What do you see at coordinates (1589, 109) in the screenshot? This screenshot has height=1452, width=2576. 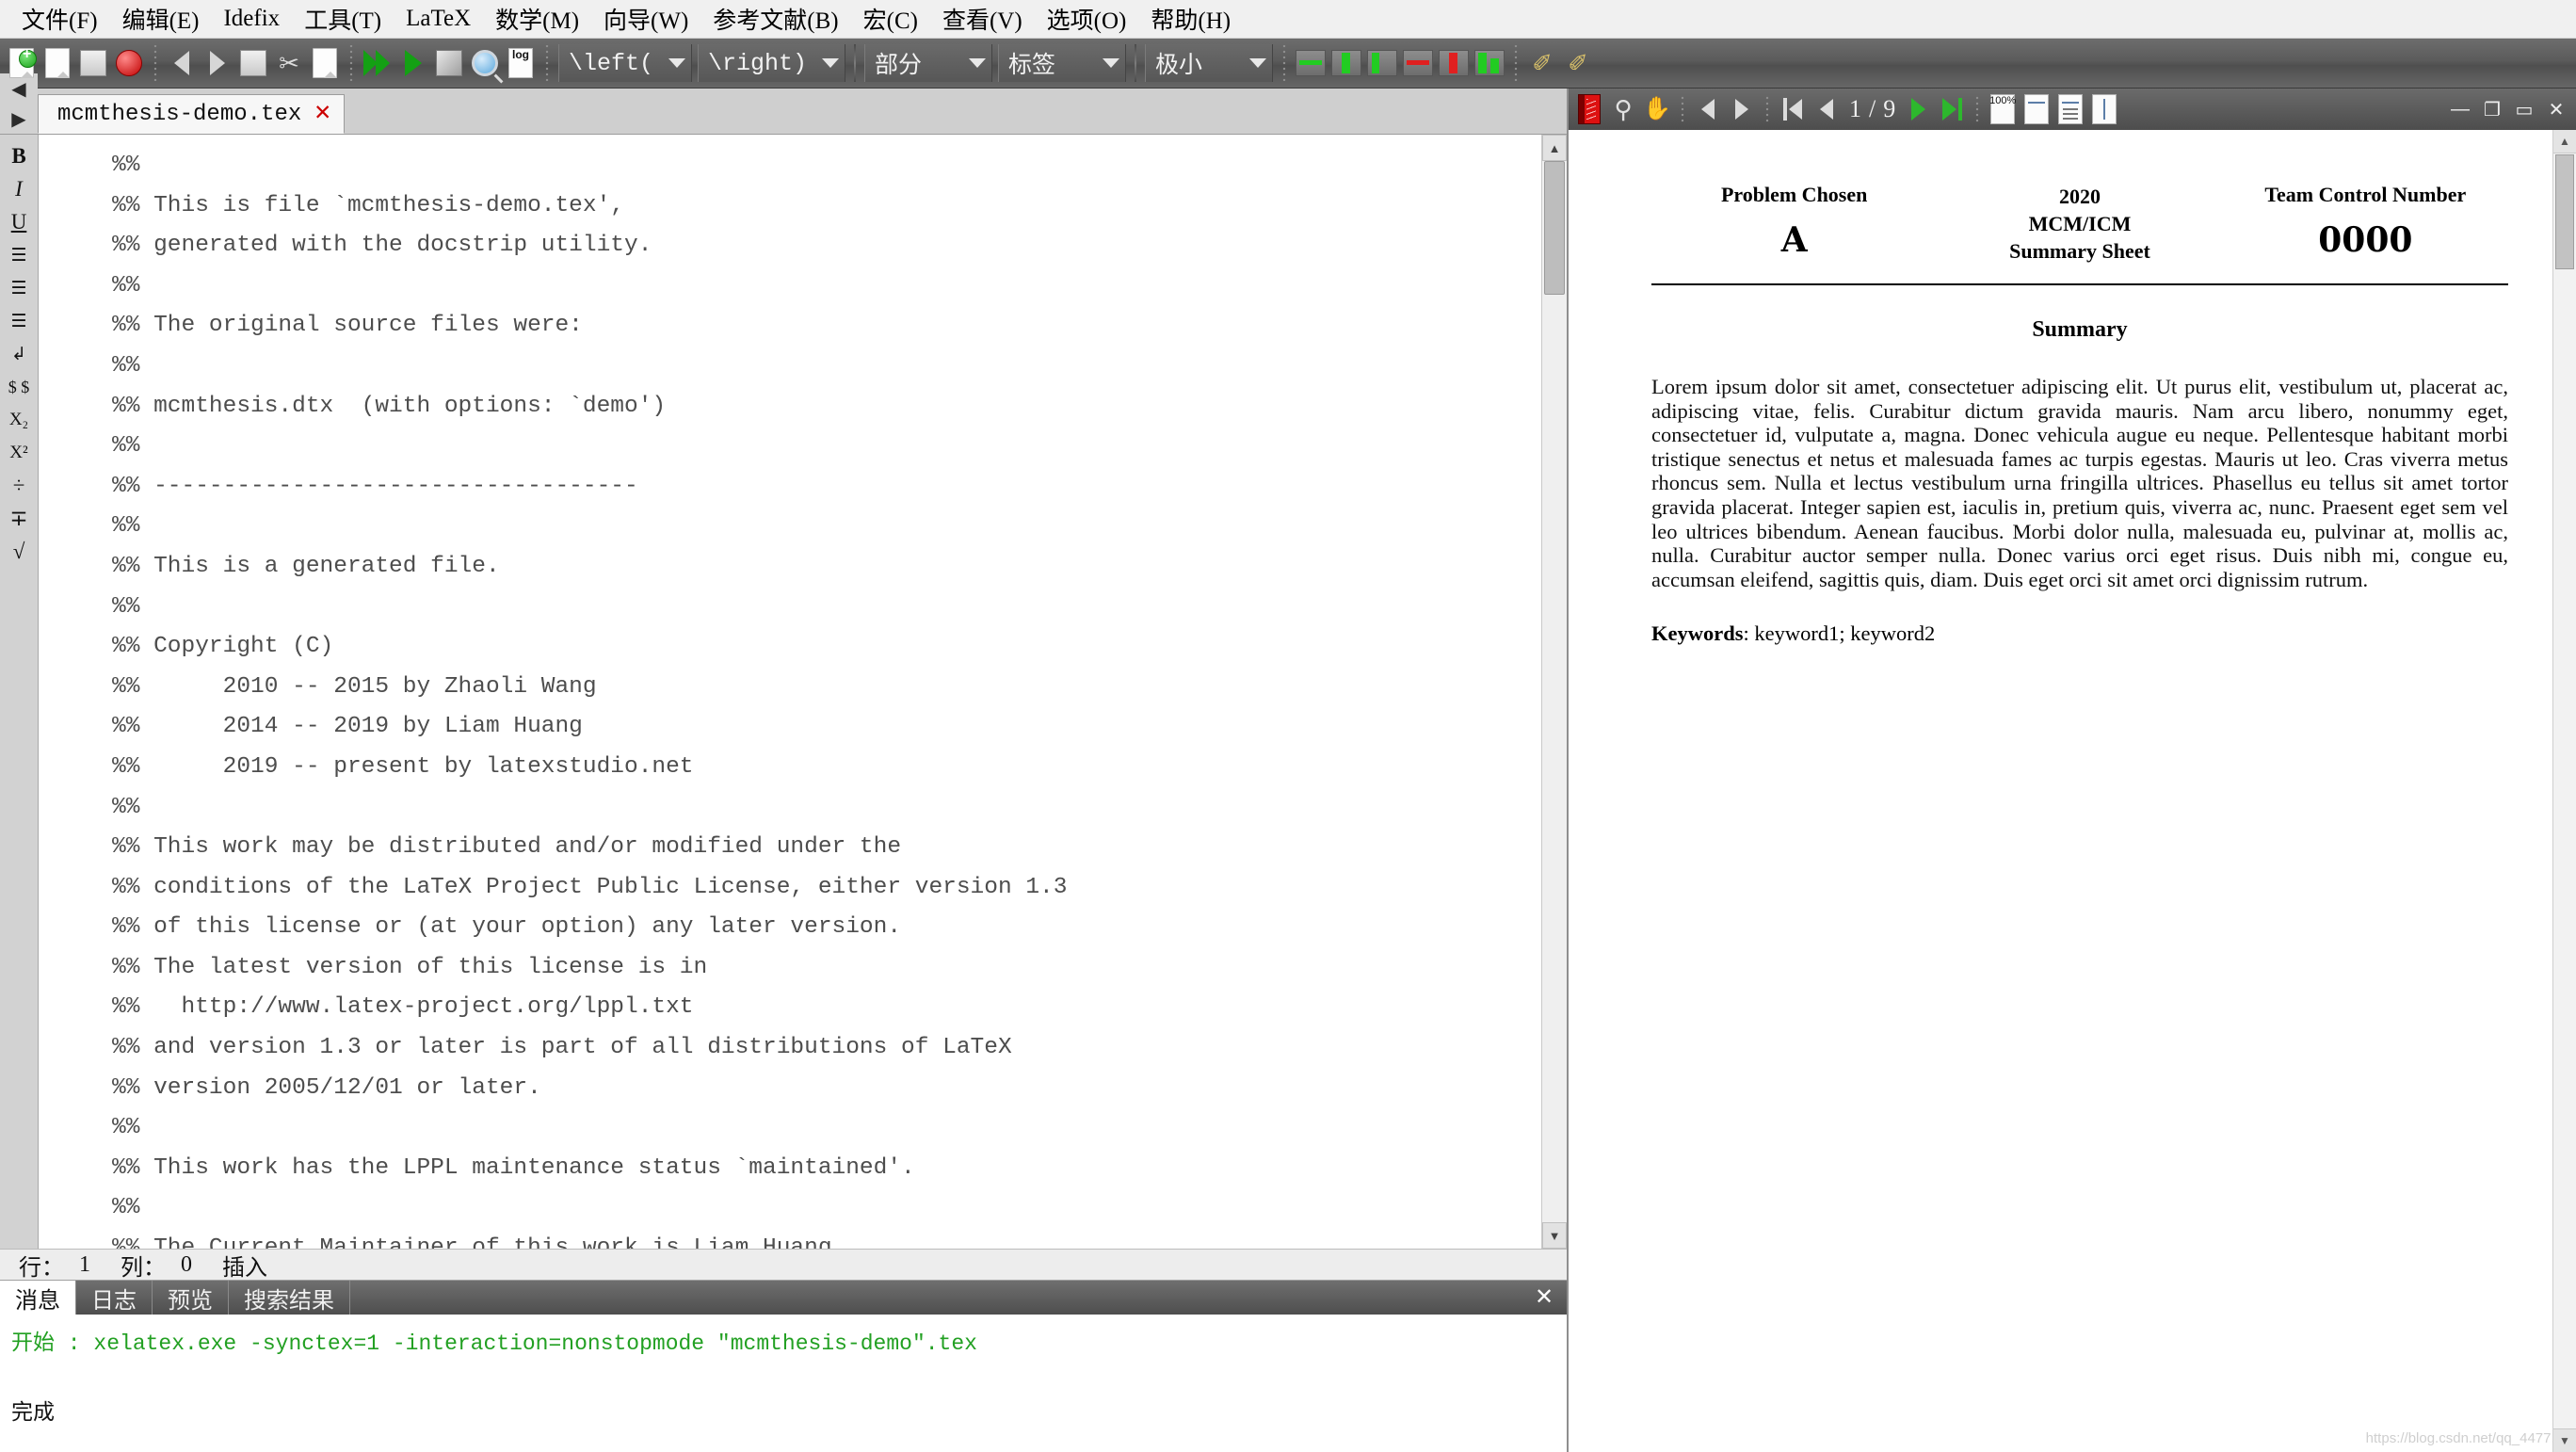 I see `pdf-document-button` at bounding box center [1589, 109].